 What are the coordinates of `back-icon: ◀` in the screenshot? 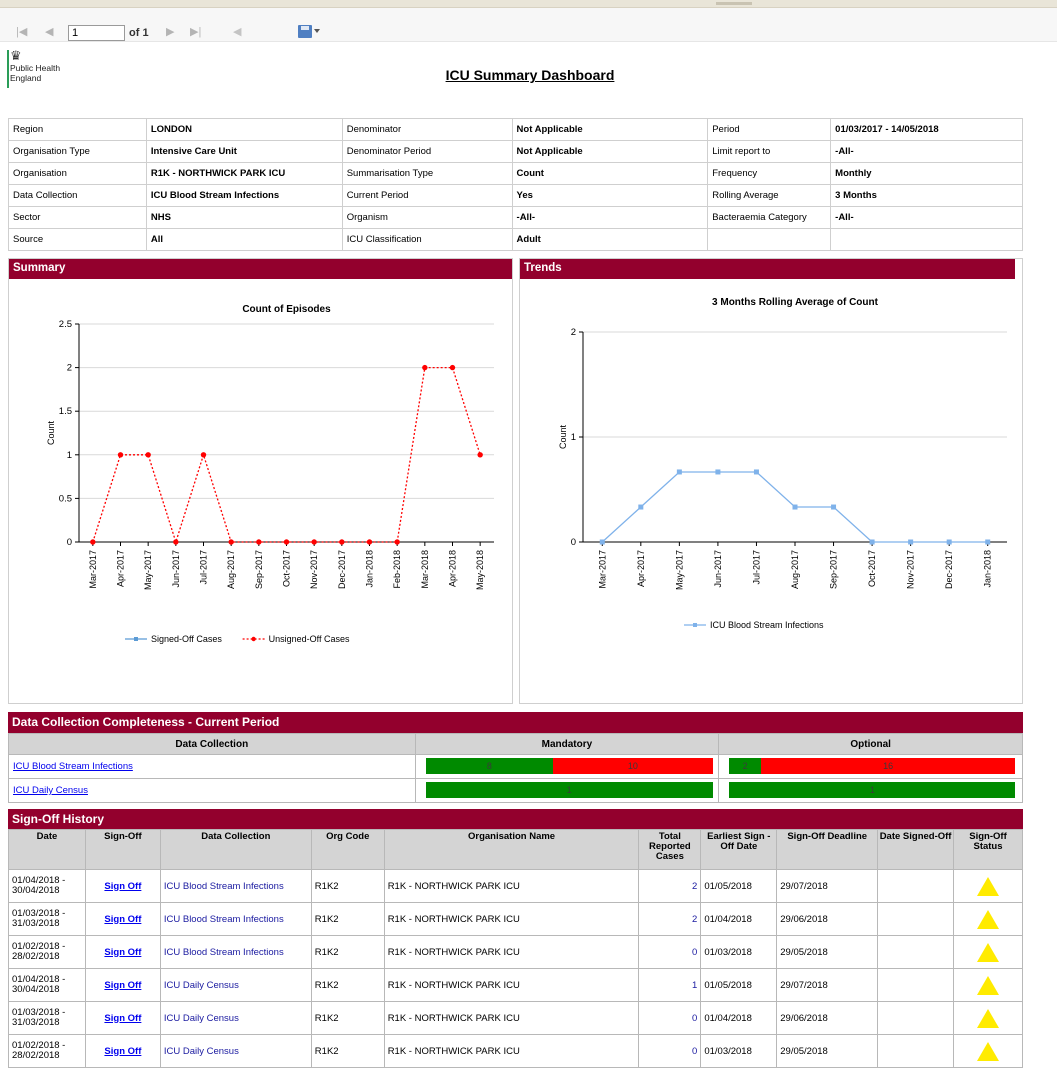 It's located at (237, 32).